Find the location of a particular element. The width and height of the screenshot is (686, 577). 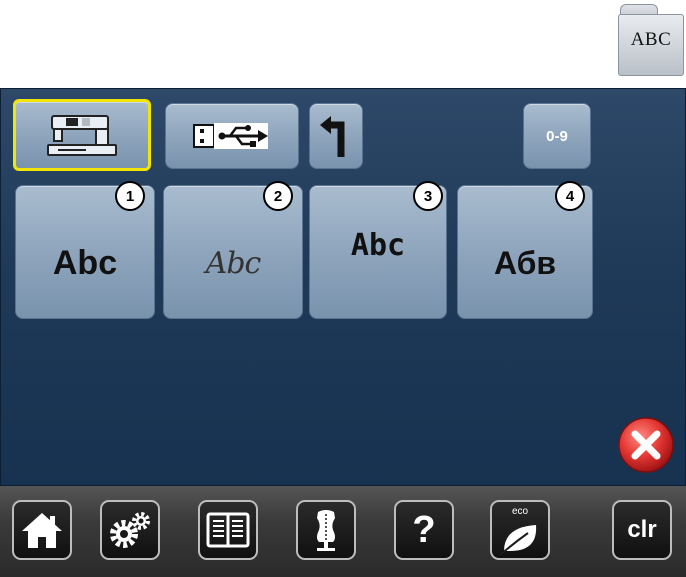

mannequin-icon is located at coordinates (326, 530).